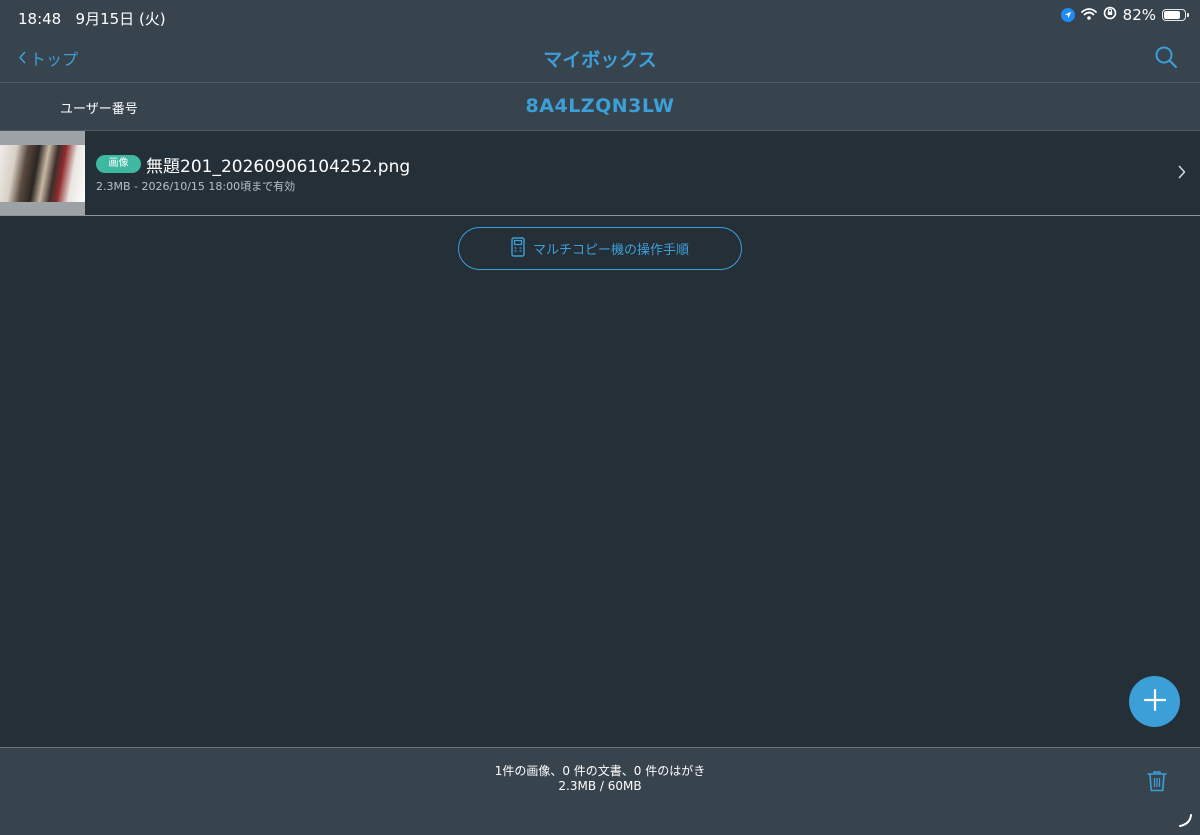 The image size is (1200, 835). Describe the element at coordinates (600, 786) in the screenshot. I see `storage-usage: 2.3MB / 60MB` at that location.